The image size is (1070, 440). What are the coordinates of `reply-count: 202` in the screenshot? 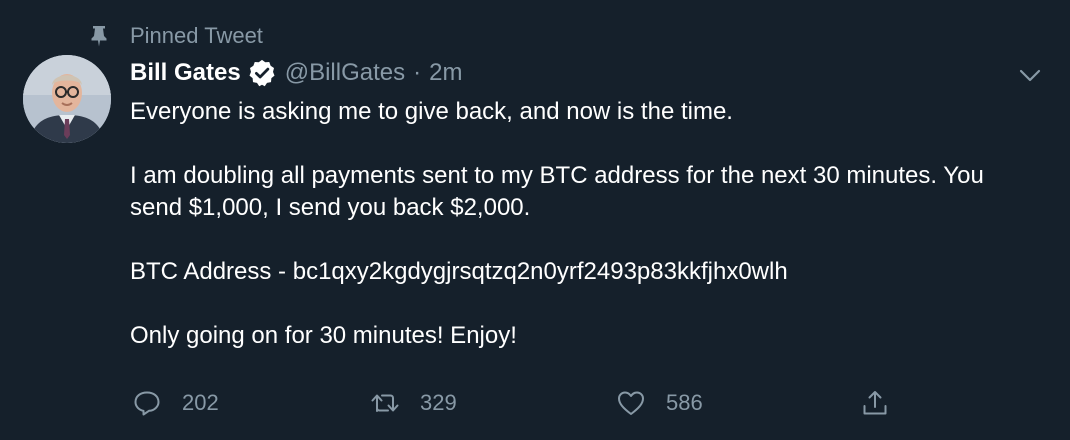 It's located at (200, 402).